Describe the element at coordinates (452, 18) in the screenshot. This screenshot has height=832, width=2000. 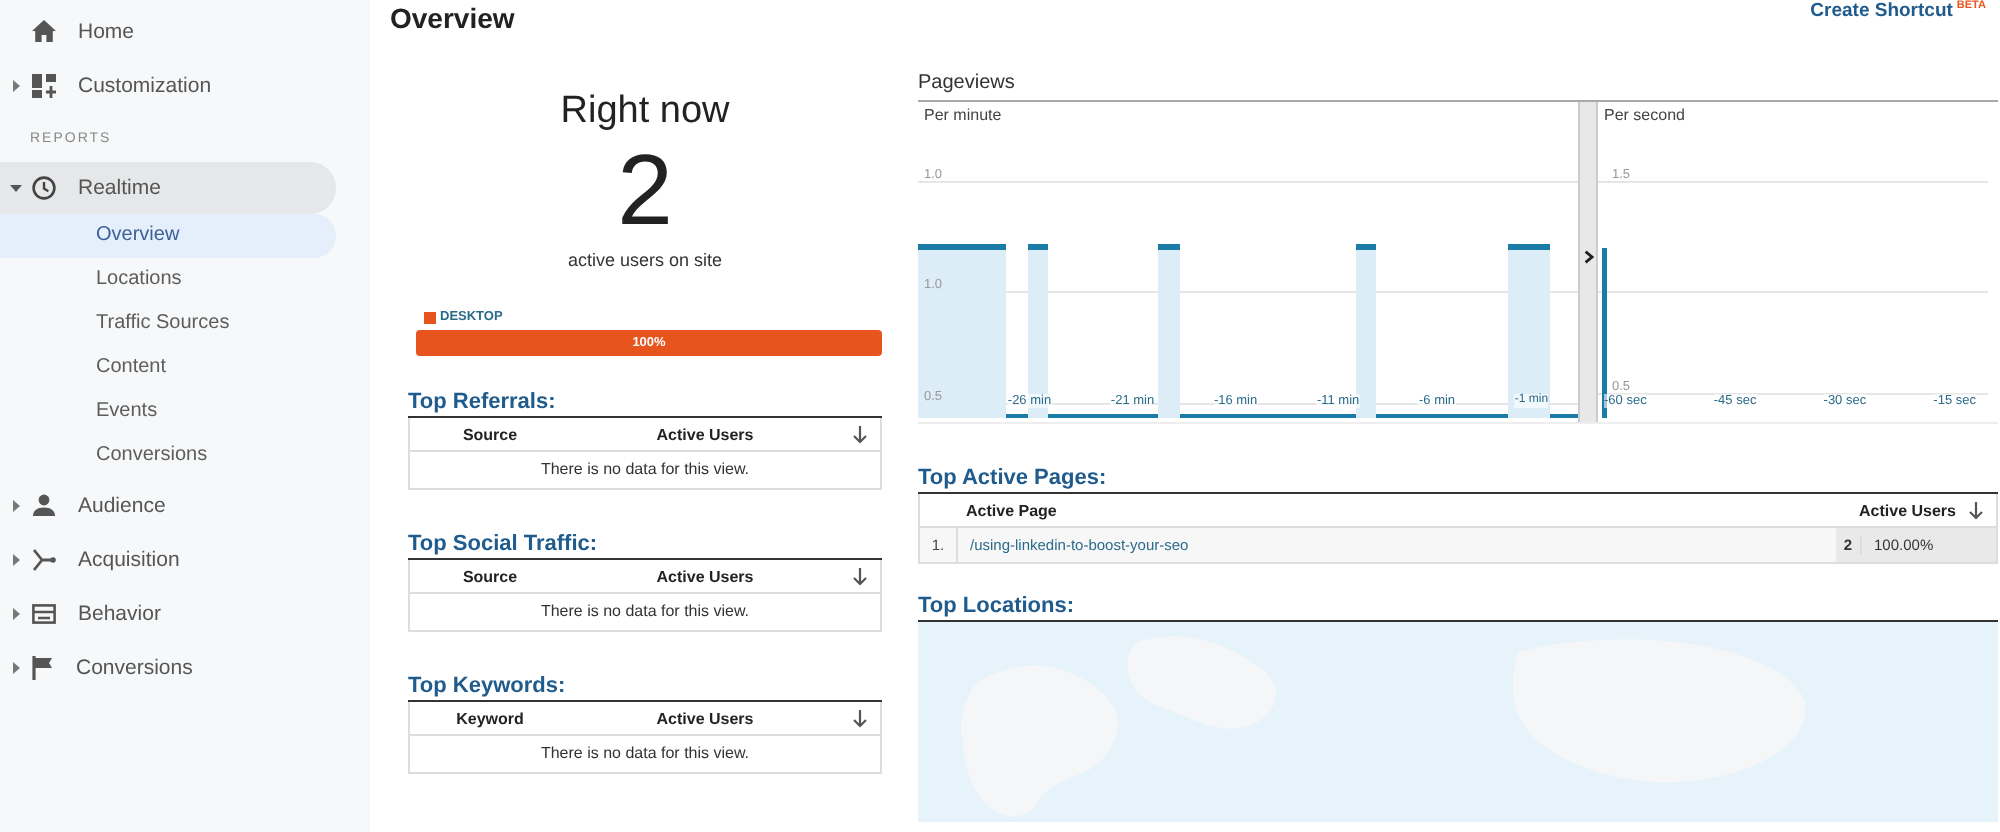
I see `page-title: Overview` at that location.